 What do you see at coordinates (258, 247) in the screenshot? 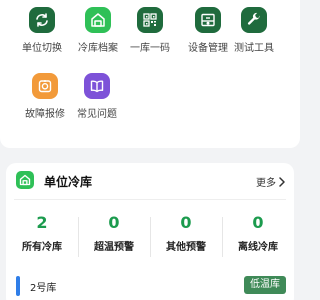
I see `stat-label: 离线冷库` at bounding box center [258, 247].